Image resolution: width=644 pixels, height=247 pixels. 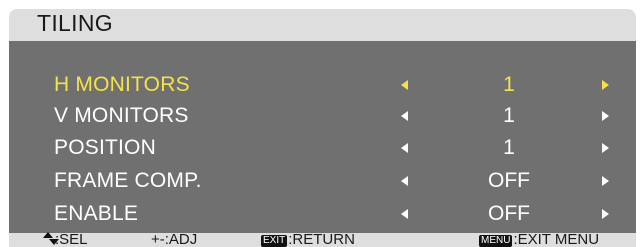 I want to click on hint-exit-menu: MENU:EXIT MENU, so click(x=539, y=239).